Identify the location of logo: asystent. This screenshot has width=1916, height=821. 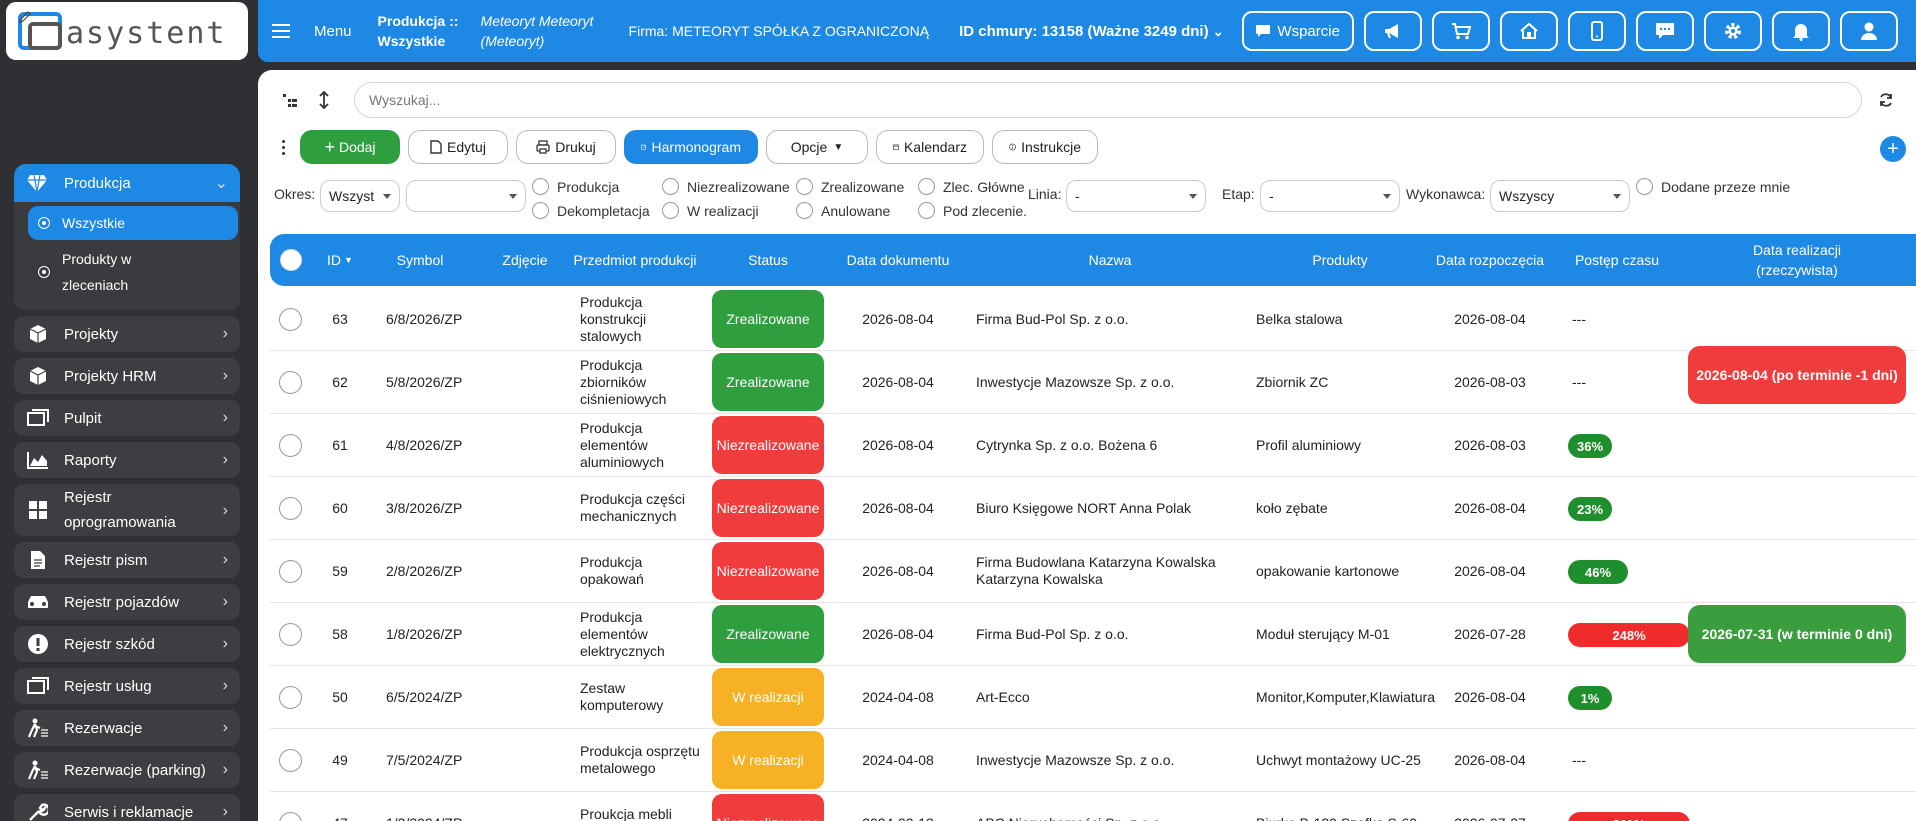
(127, 31).